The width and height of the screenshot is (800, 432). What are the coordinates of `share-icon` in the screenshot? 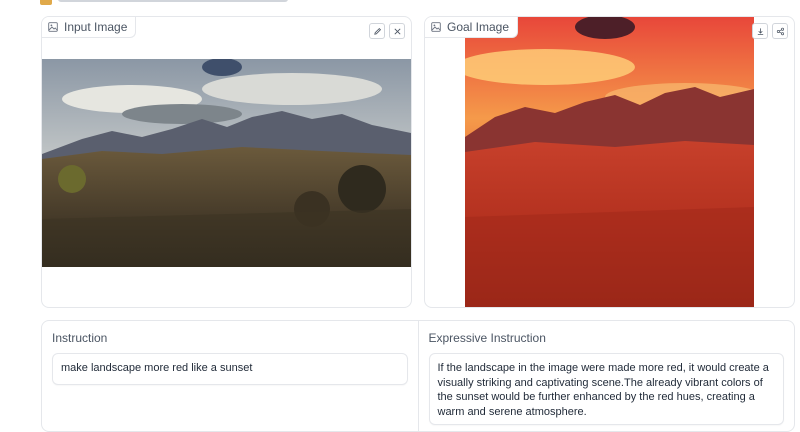 It's located at (780, 31).